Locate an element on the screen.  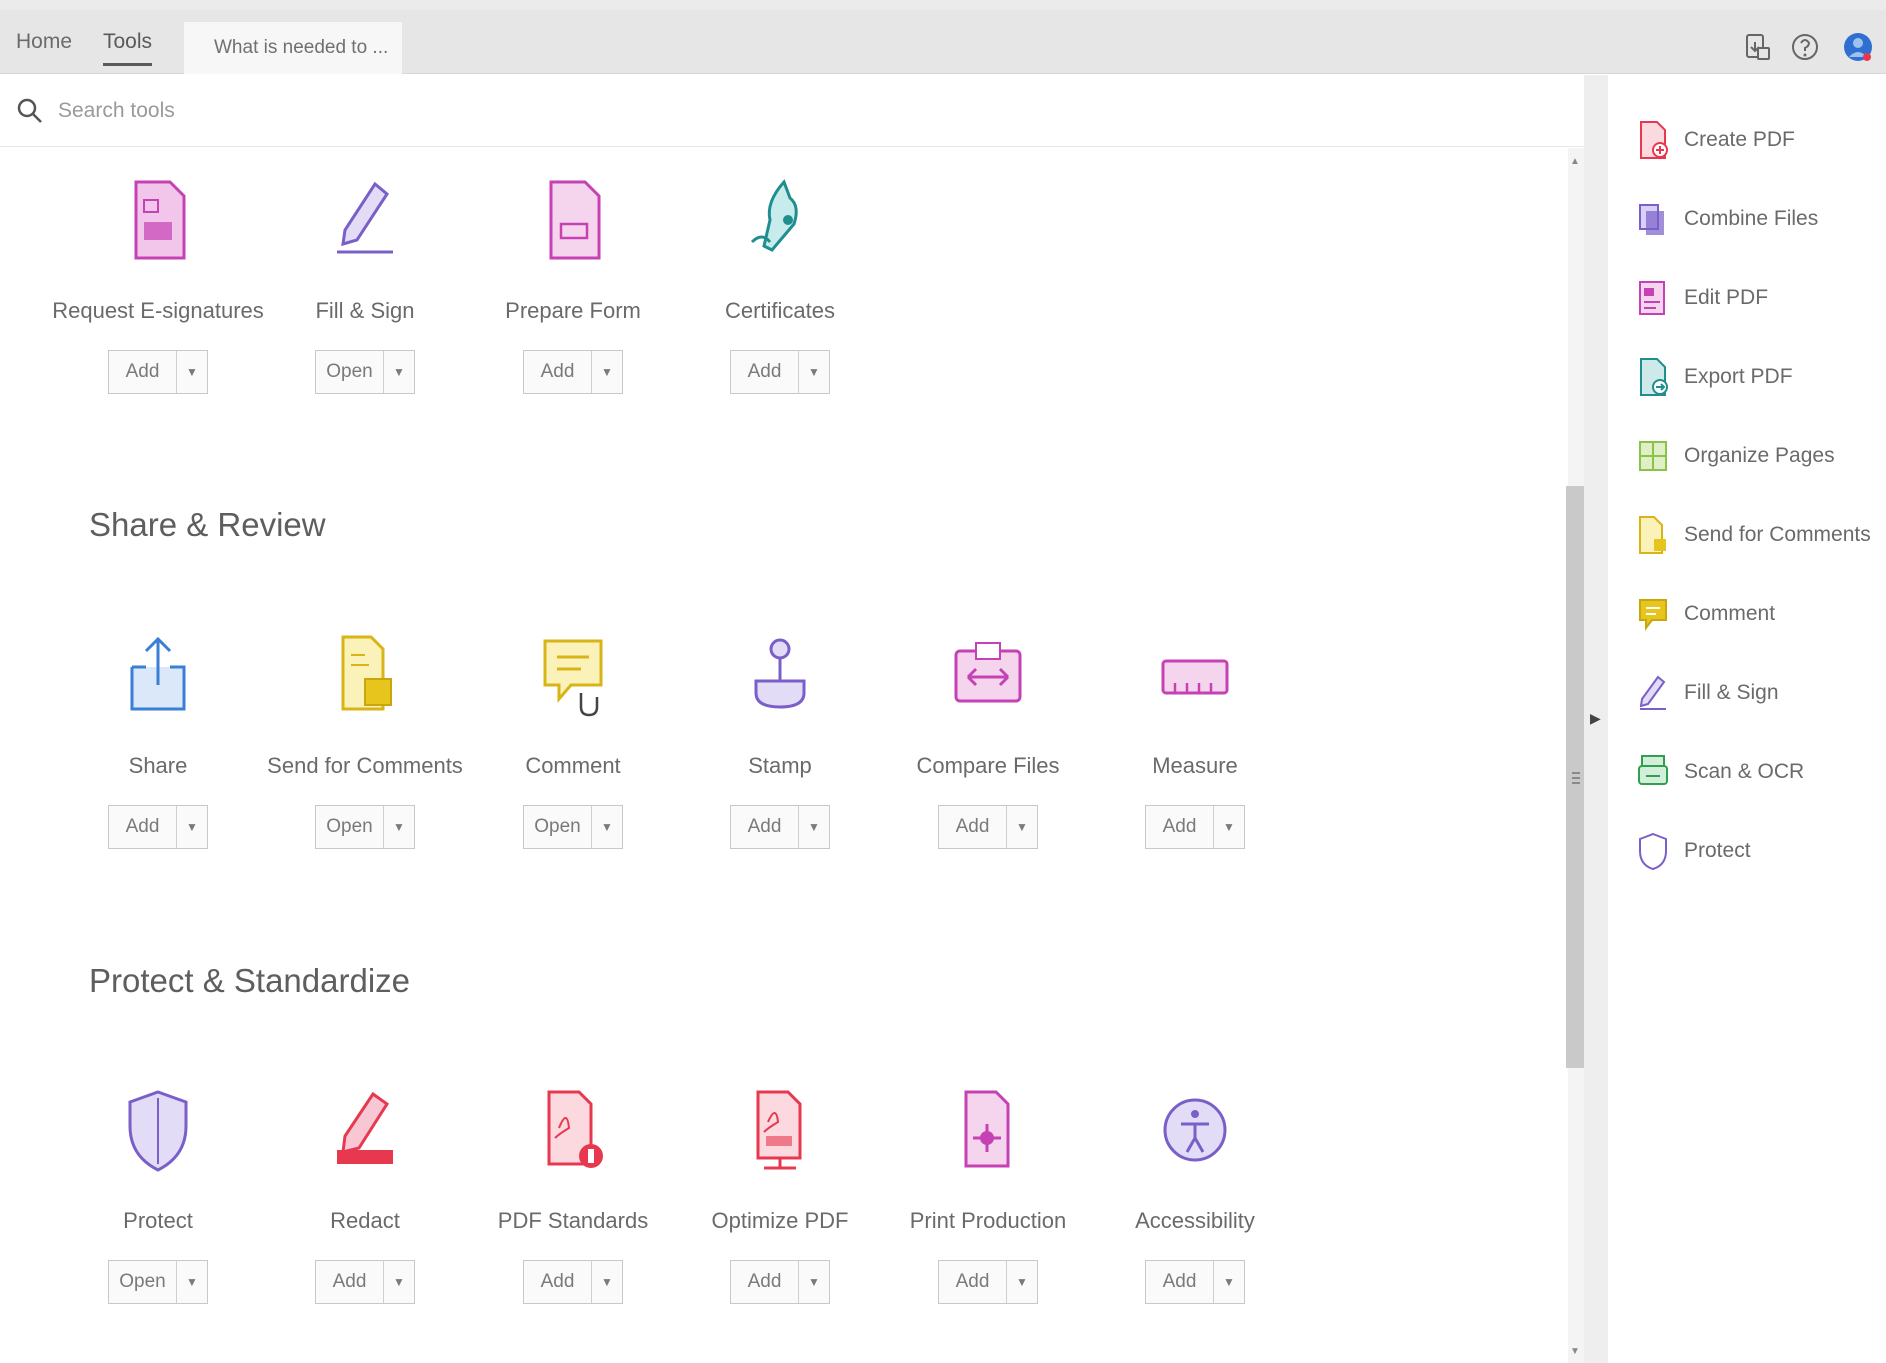
edit-pdf-icon is located at coordinates (1652, 298).